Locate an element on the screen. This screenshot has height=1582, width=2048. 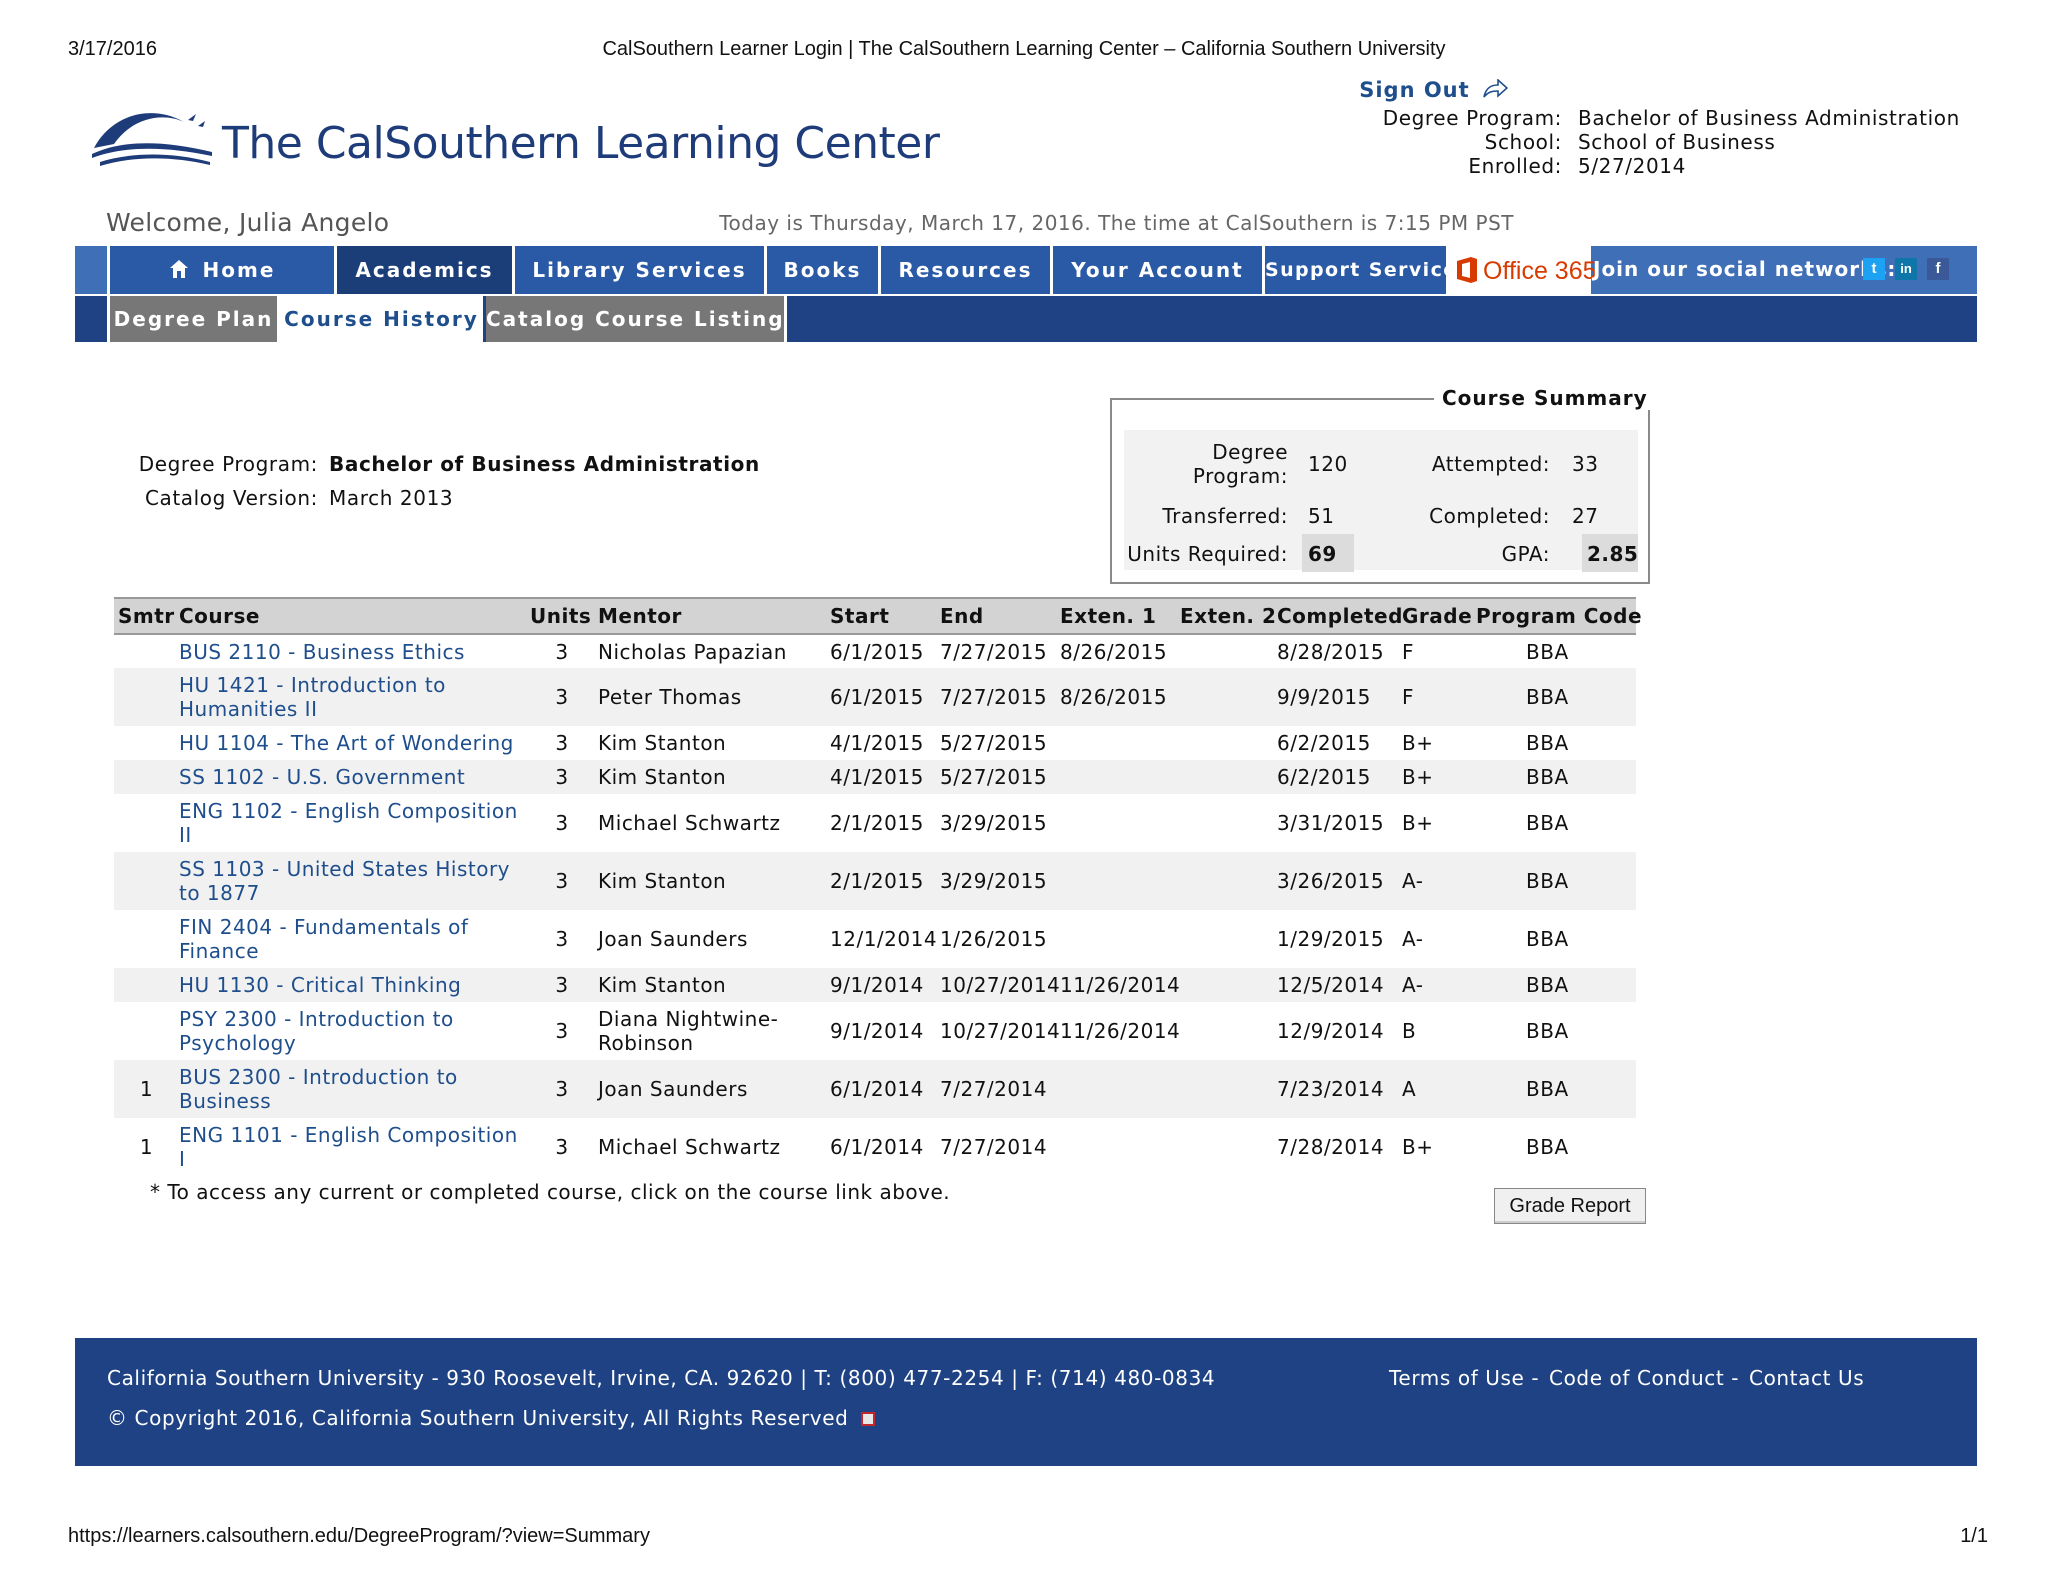
tab-course-history: Course History is located at coordinates (381, 319).